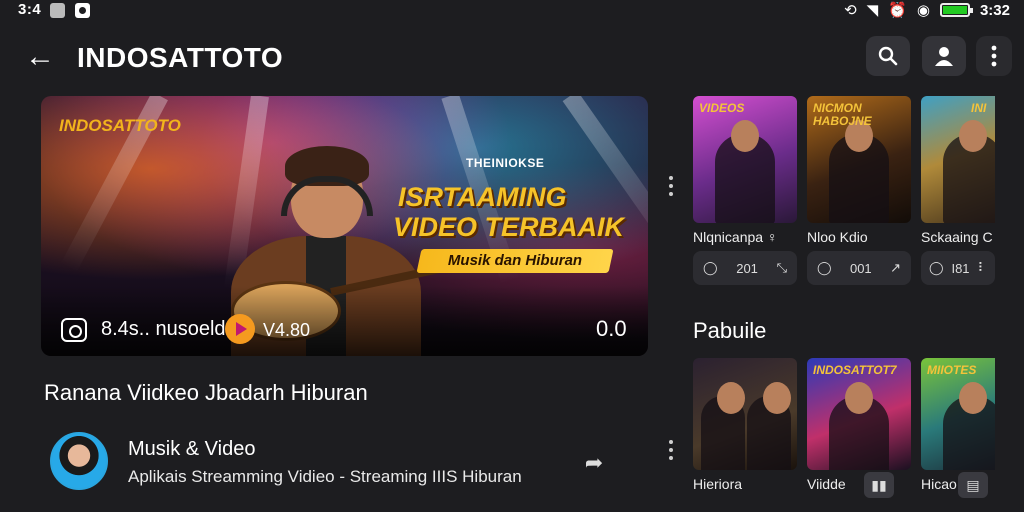 This screenshot has width=1024, height=512. Describe the element at coordinates (30, 9) in the screenshot. I see `status-time-left: 3:4` at that location.